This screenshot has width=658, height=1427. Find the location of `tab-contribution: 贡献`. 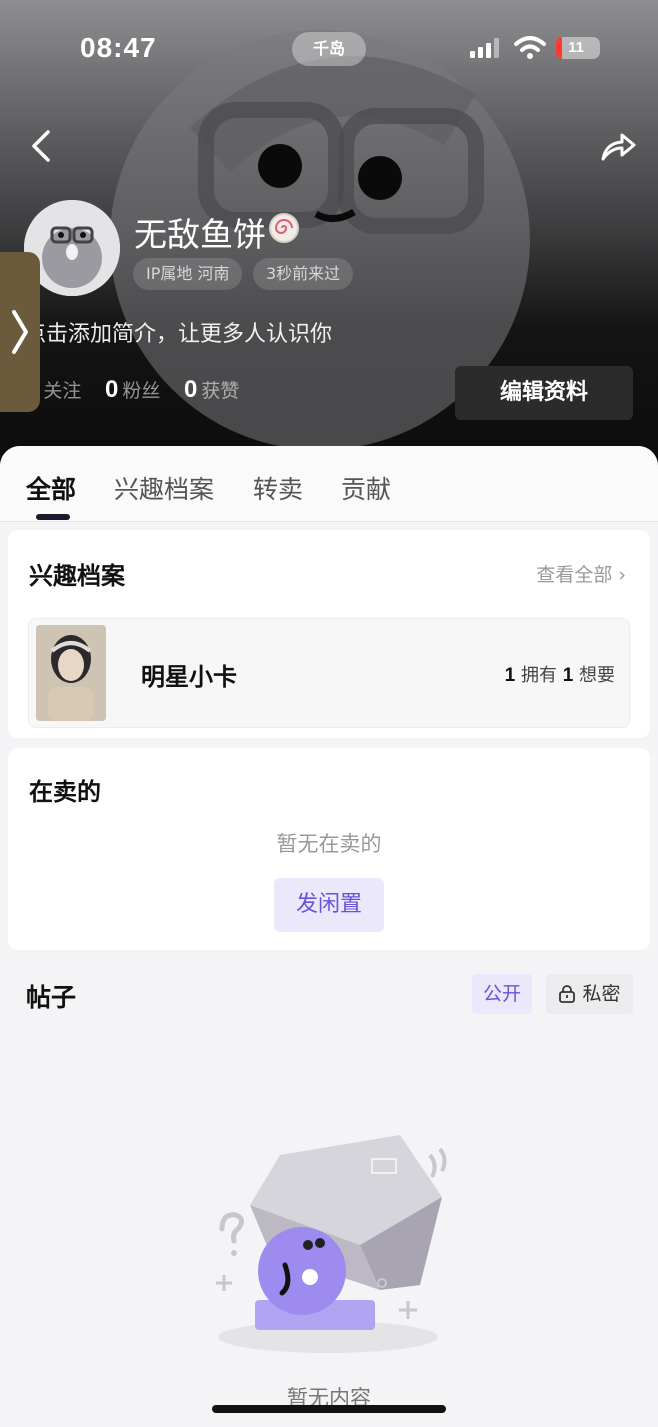

tab-contribution: 贡献 is located at coordinates (366, 488).